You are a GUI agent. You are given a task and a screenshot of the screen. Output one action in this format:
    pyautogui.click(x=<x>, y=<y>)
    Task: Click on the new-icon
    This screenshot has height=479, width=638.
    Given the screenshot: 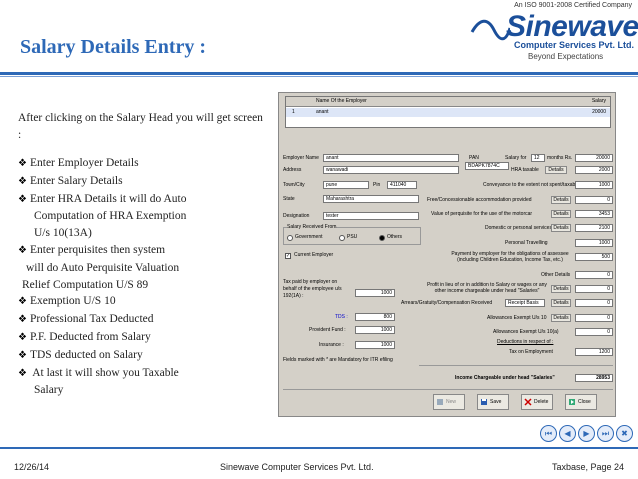 What is the action you would take?
    pyautogui.click(x=440, y=402)
    